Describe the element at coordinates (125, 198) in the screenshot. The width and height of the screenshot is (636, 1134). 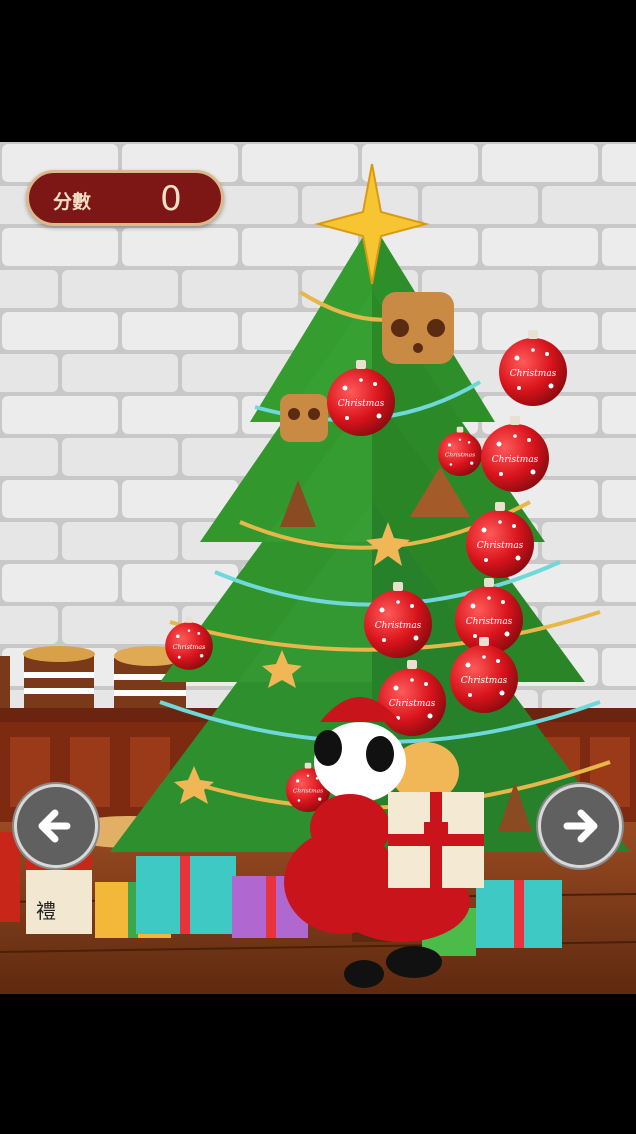
I see `score-display: 分數 0` at that location.